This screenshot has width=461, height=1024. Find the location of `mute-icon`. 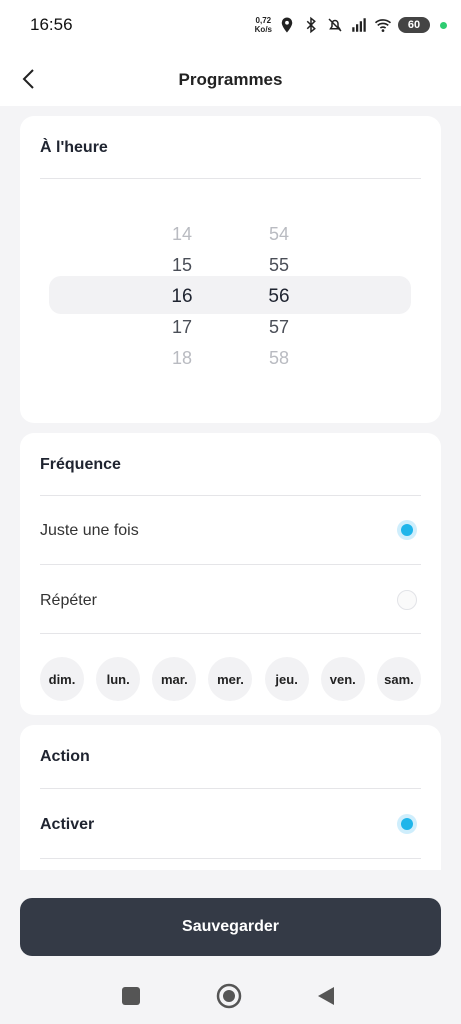

mute-icon is located at coordinates (335, 25).